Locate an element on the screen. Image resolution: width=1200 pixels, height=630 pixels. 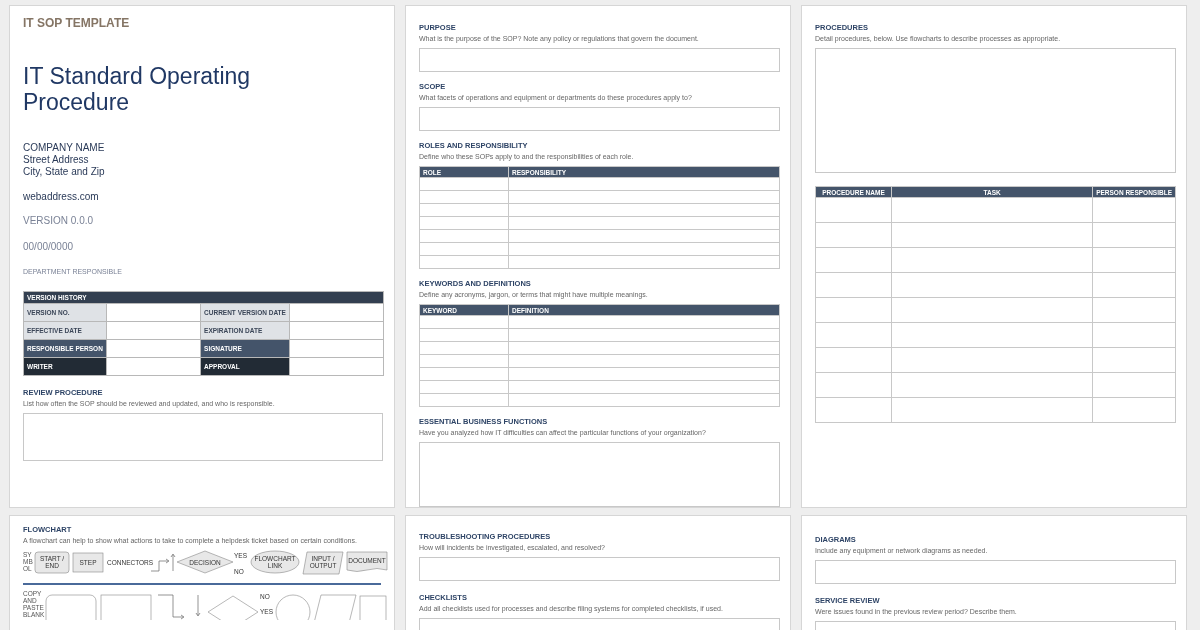
version-text: VERSION 0.0.0 is located at coordinates (59, 220).